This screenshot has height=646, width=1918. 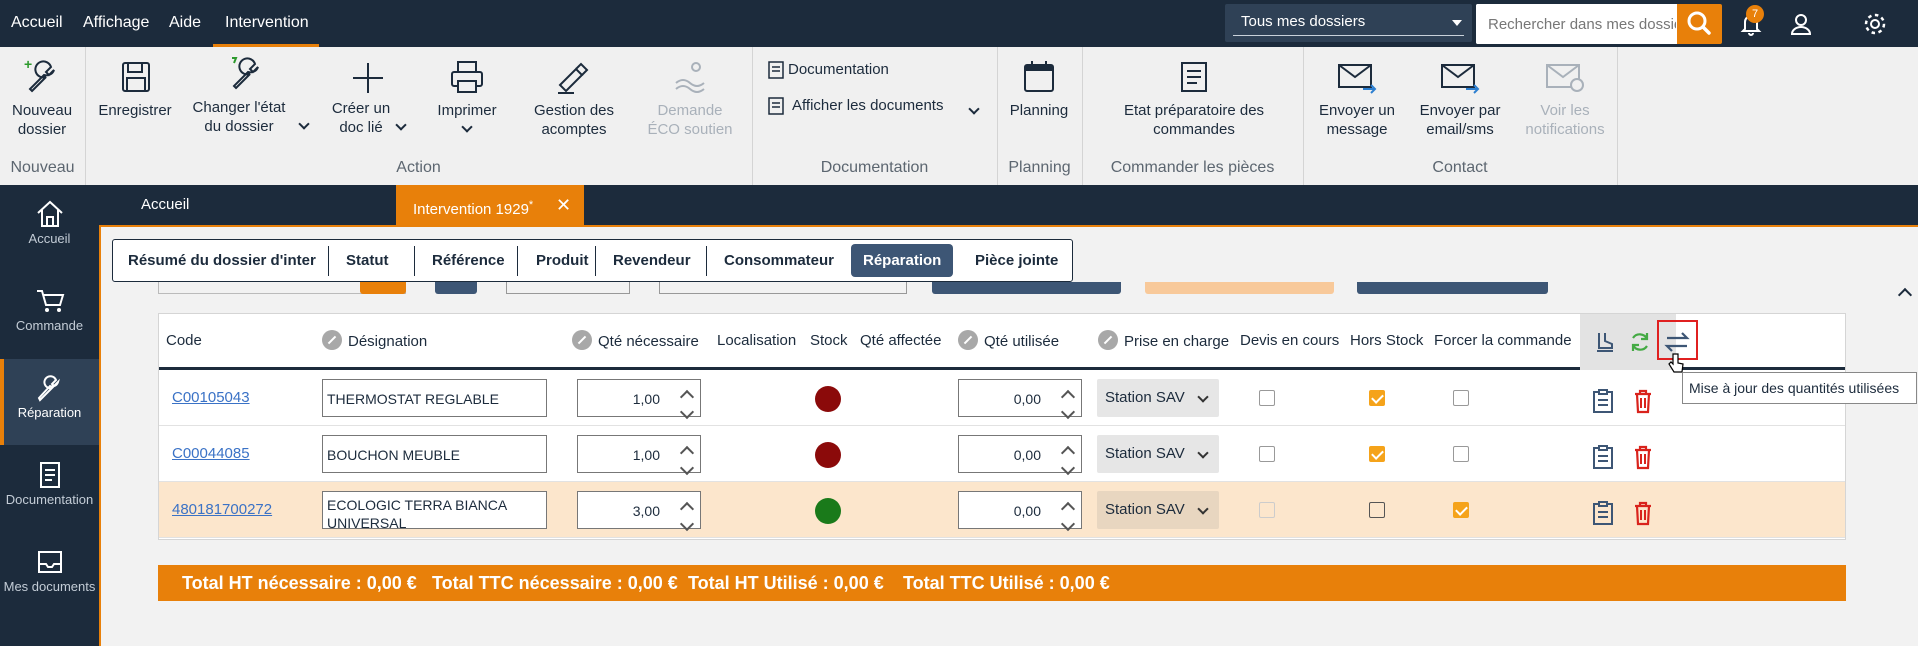 What do you see at coordinates (1565, 98) in the screenshot?
I see `voir-notifications-button: Voir les notifications` at bounding box center [1565, 98].